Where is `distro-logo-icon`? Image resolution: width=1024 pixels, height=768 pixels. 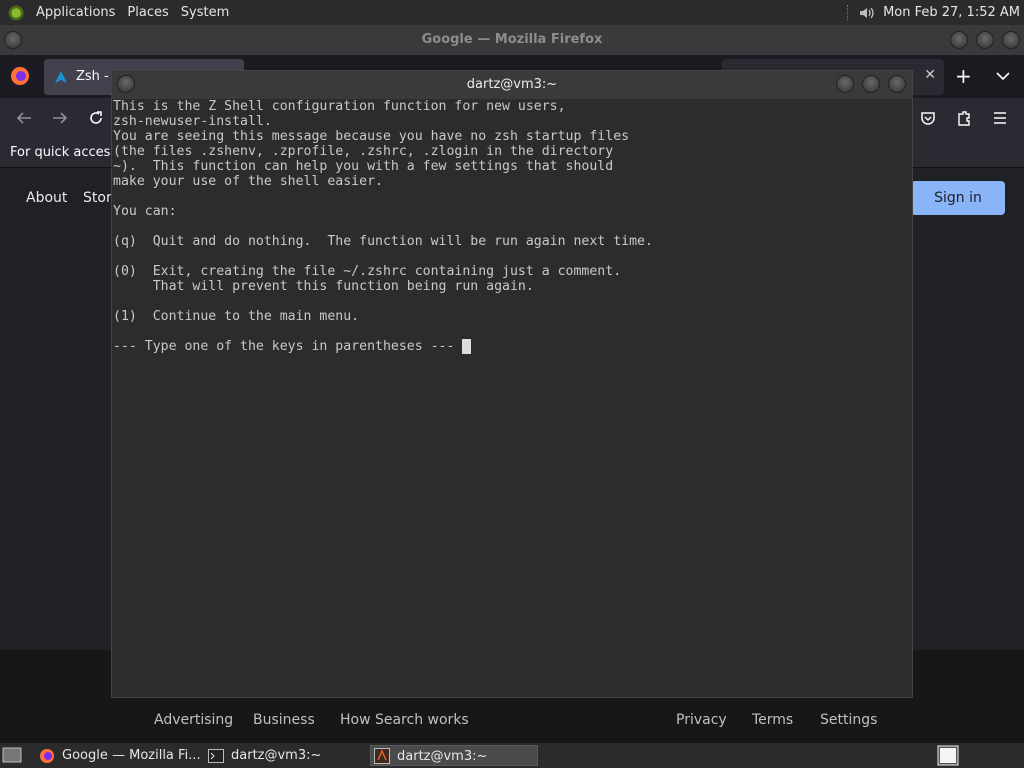 distro-logo-icon is located at coordinates (17, 12).